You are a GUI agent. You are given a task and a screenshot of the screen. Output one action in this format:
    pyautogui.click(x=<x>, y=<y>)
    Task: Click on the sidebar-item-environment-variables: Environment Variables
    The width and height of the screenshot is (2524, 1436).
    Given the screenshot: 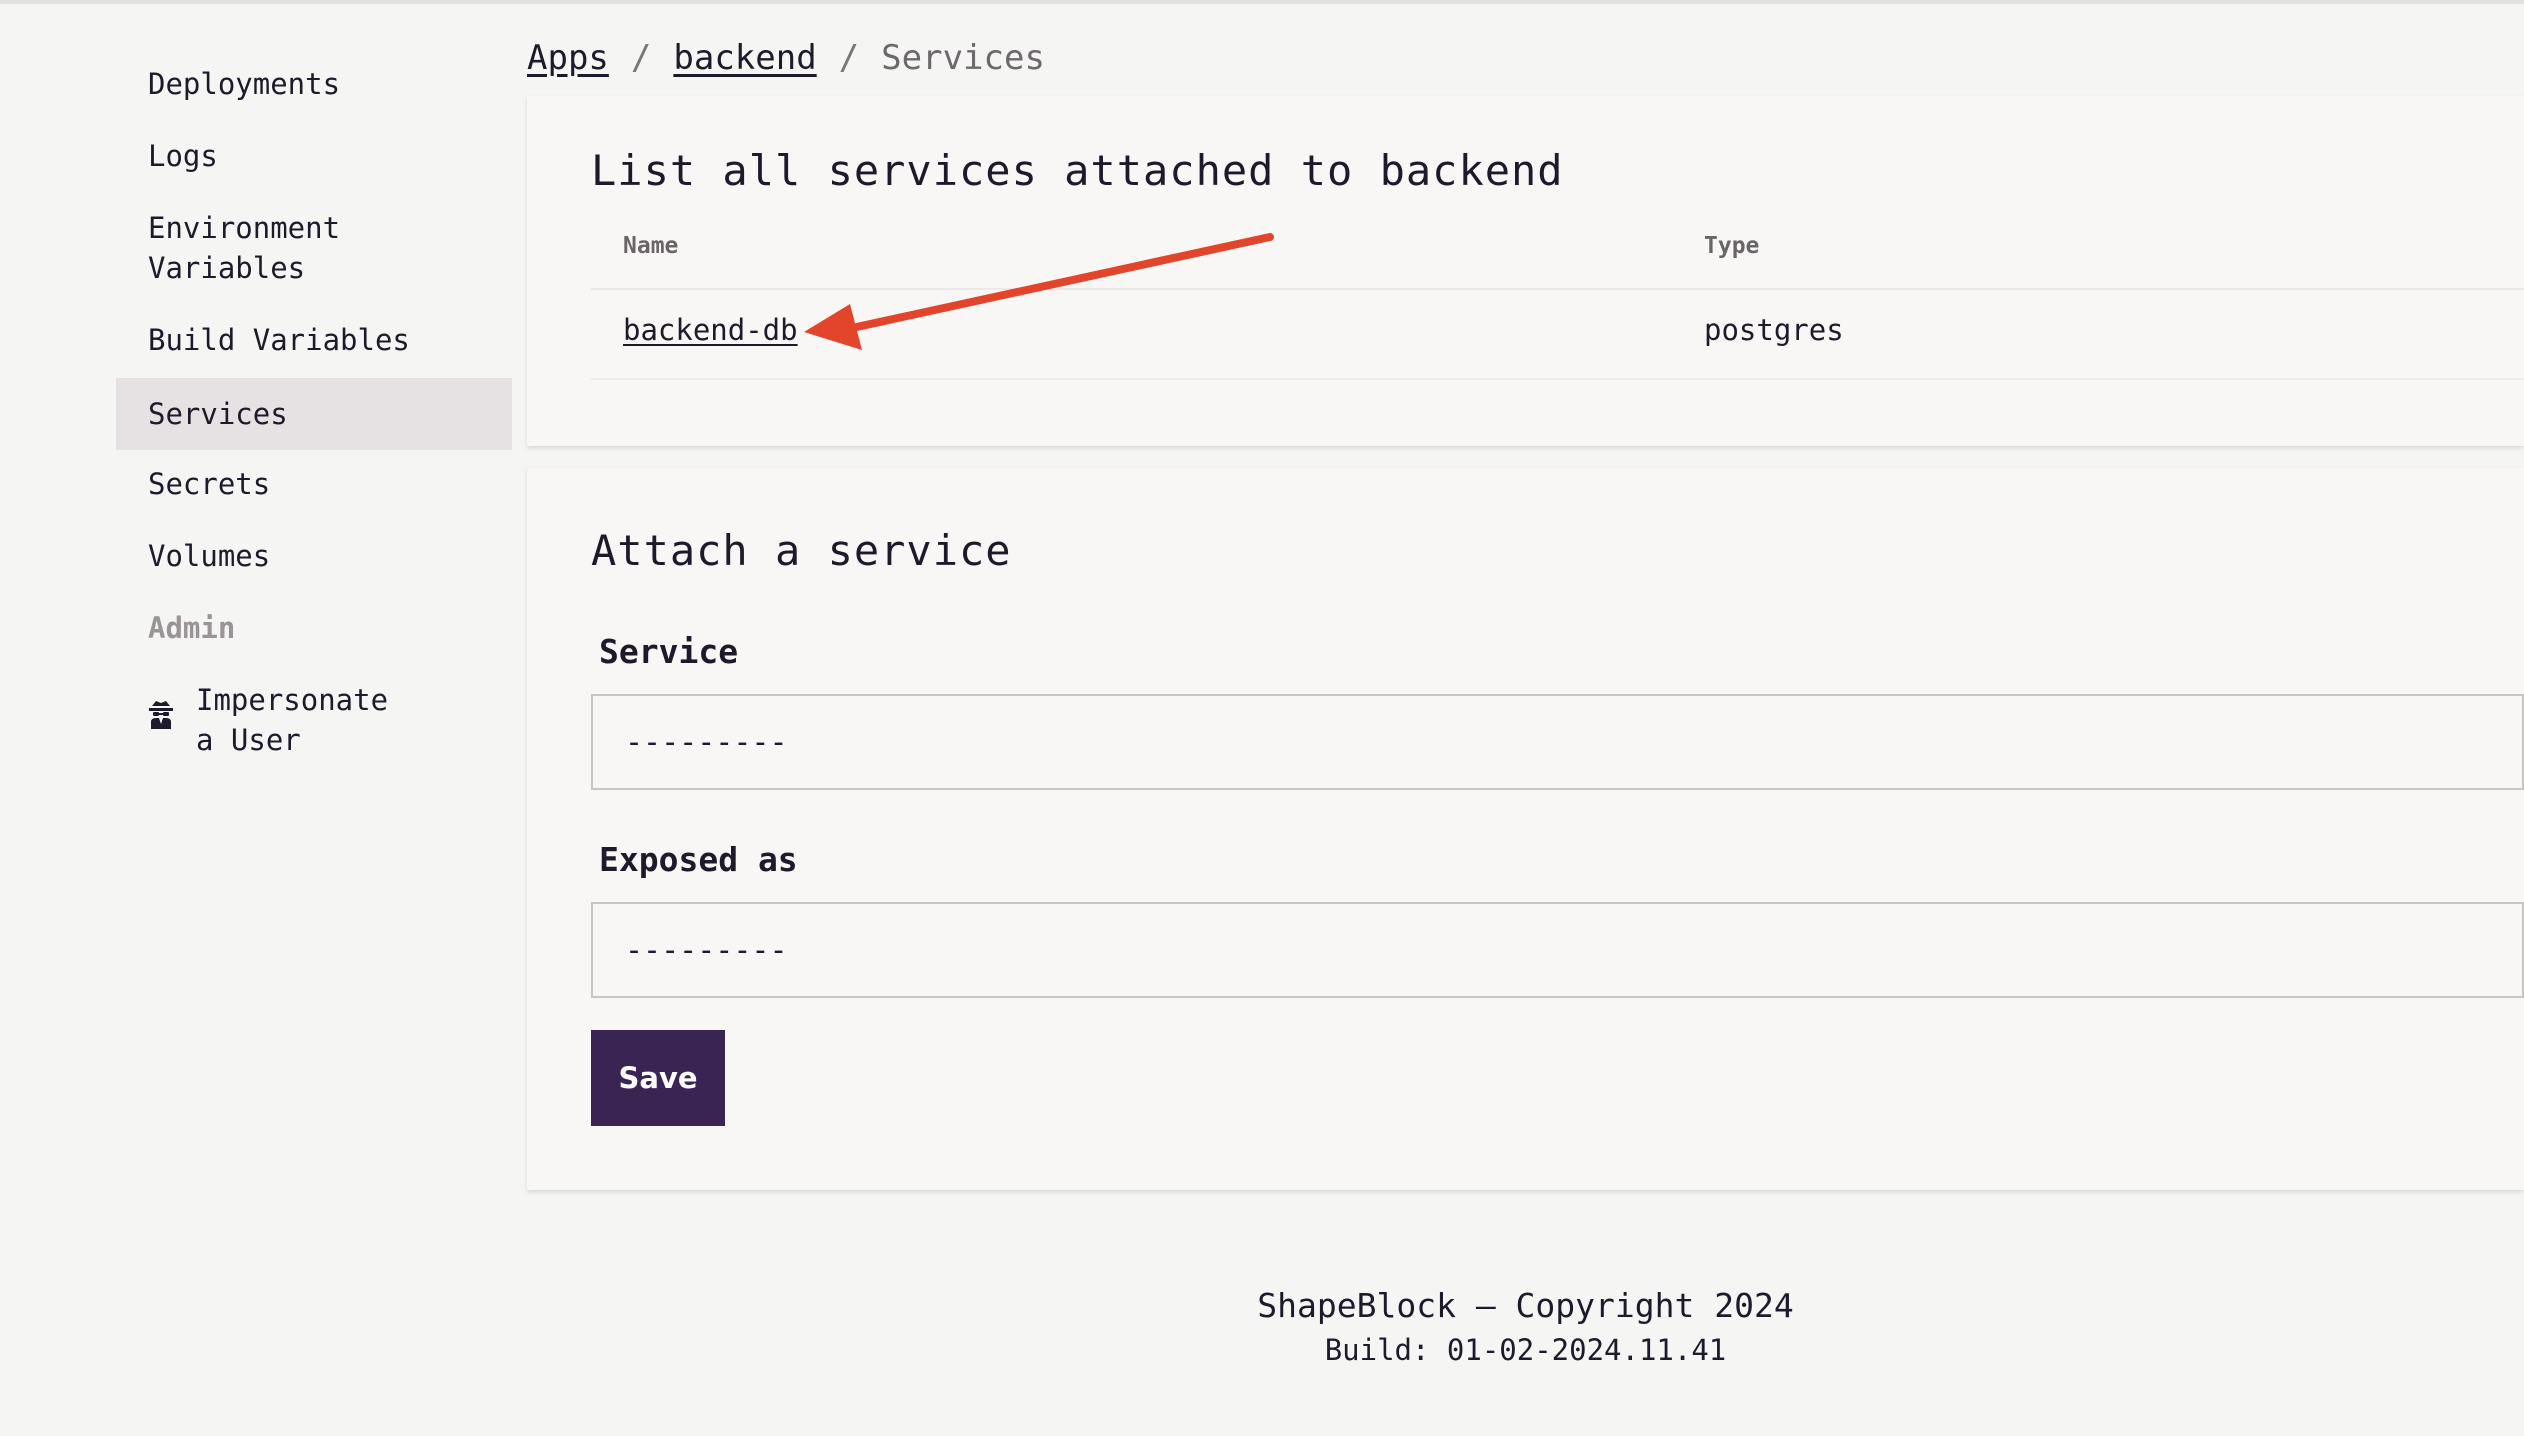 What is the action you would take?
    pyautogui.click(x=266, y=248)
    